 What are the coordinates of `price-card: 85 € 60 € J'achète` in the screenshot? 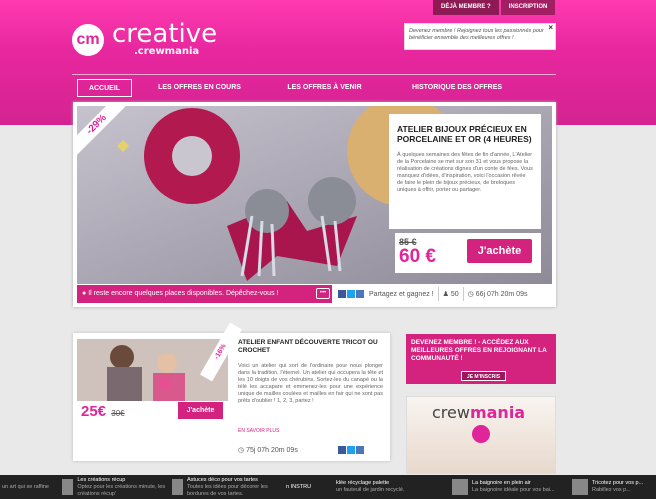 It's located at (468, 253).